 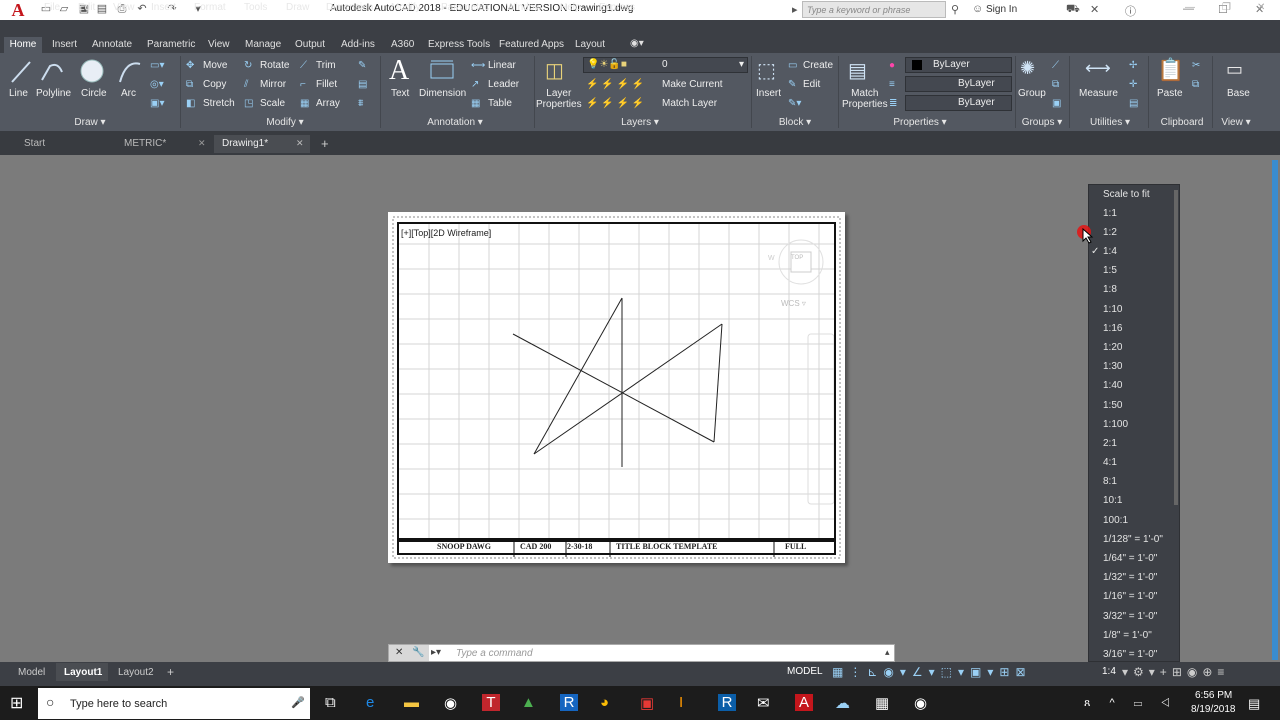 I want to click on rectangle-icon: ▭▾, so click(x=157, y=65).